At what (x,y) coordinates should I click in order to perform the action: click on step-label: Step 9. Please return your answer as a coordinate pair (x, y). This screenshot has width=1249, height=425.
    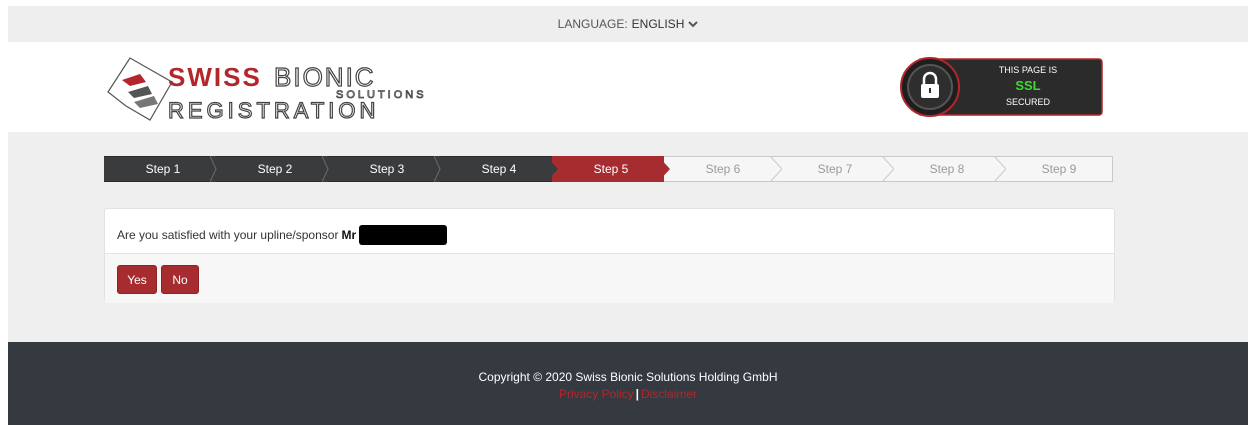
    Looking at the image, I should click on (1059, 169).